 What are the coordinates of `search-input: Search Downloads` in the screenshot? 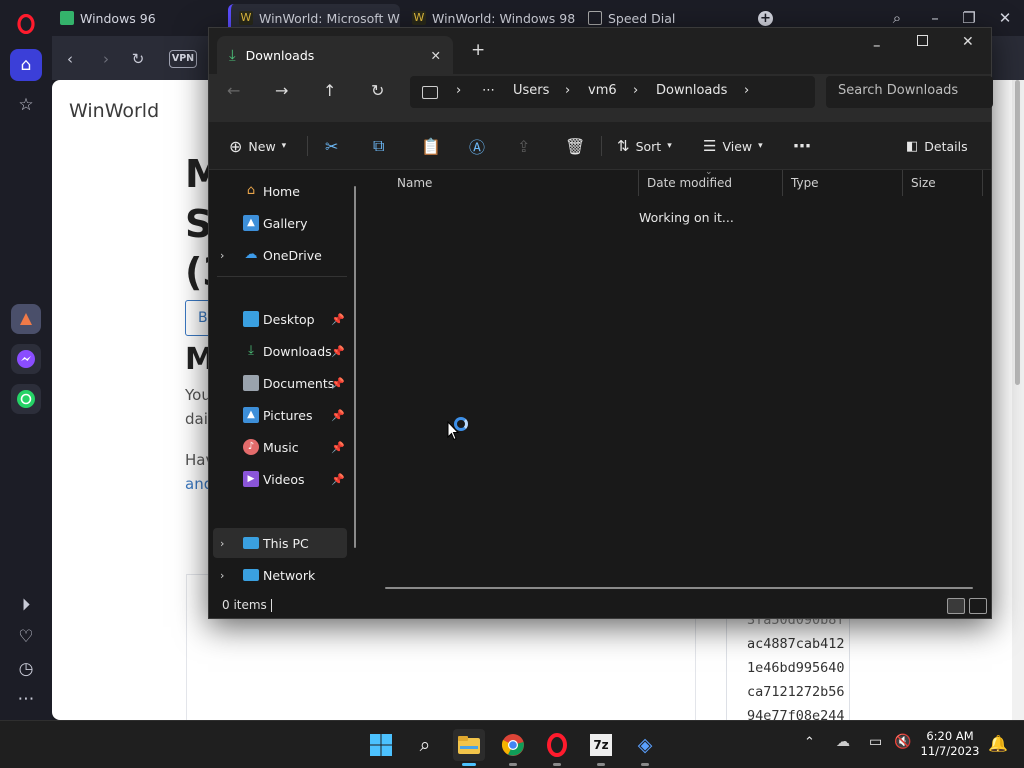 It's located at (909, 92).